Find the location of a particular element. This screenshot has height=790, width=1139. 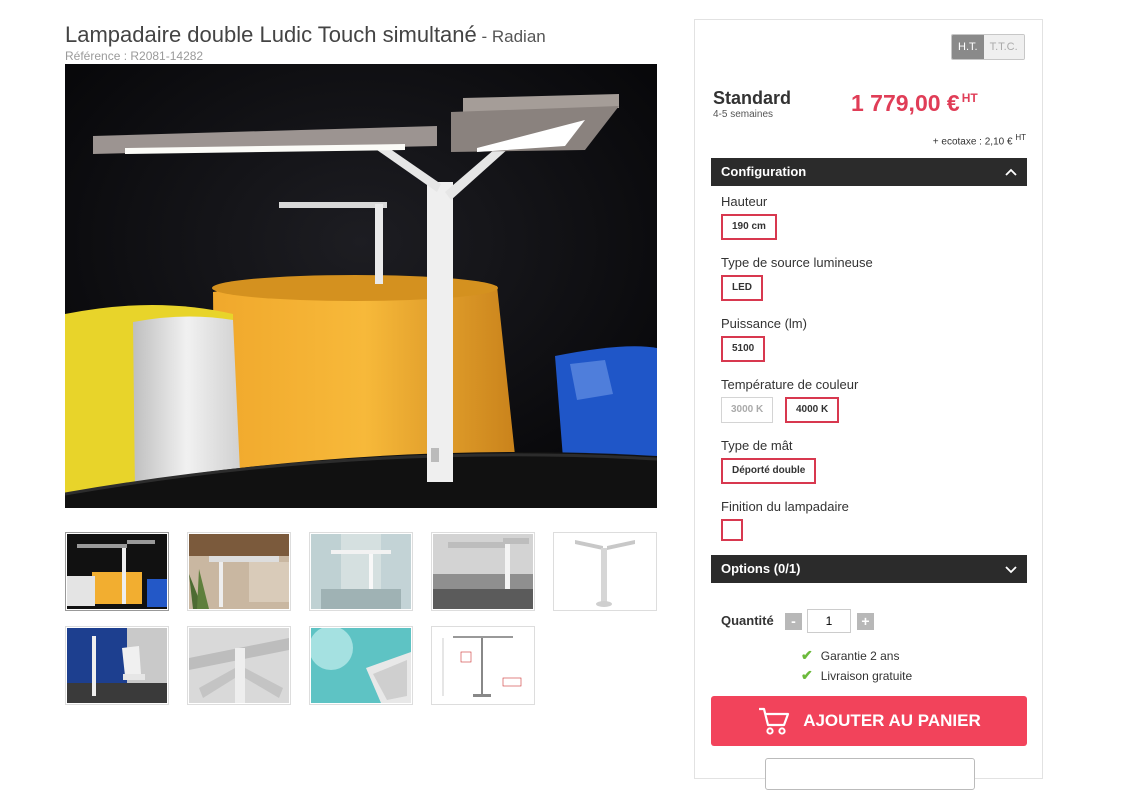

option-label-mat: Type de mât is located at coordinates (757, 445).